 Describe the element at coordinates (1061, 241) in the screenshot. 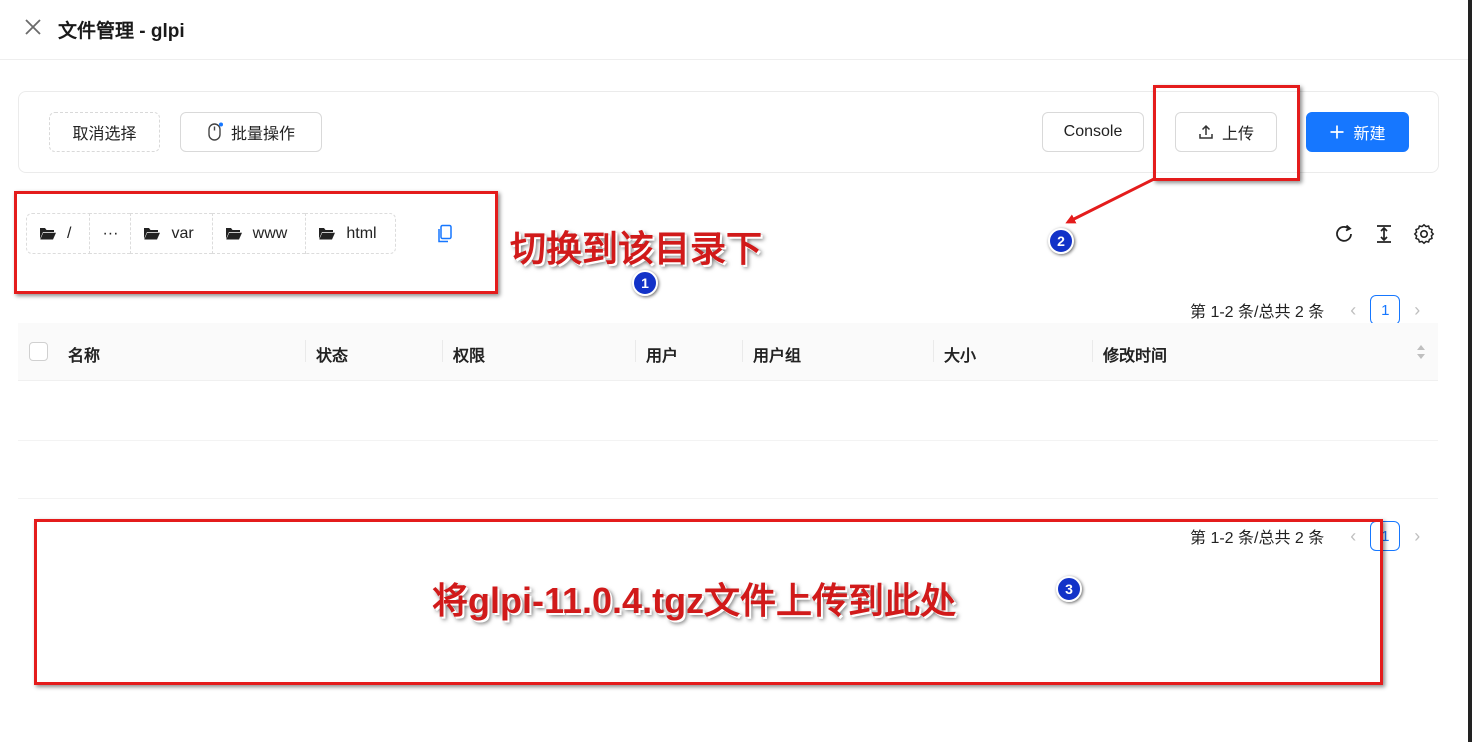

I see `annotation-badge-2: 2` at that location.